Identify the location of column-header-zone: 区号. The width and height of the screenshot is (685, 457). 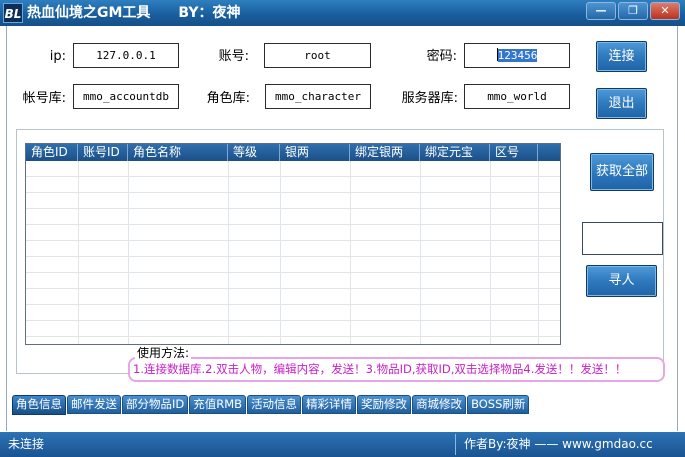
(514, 152).